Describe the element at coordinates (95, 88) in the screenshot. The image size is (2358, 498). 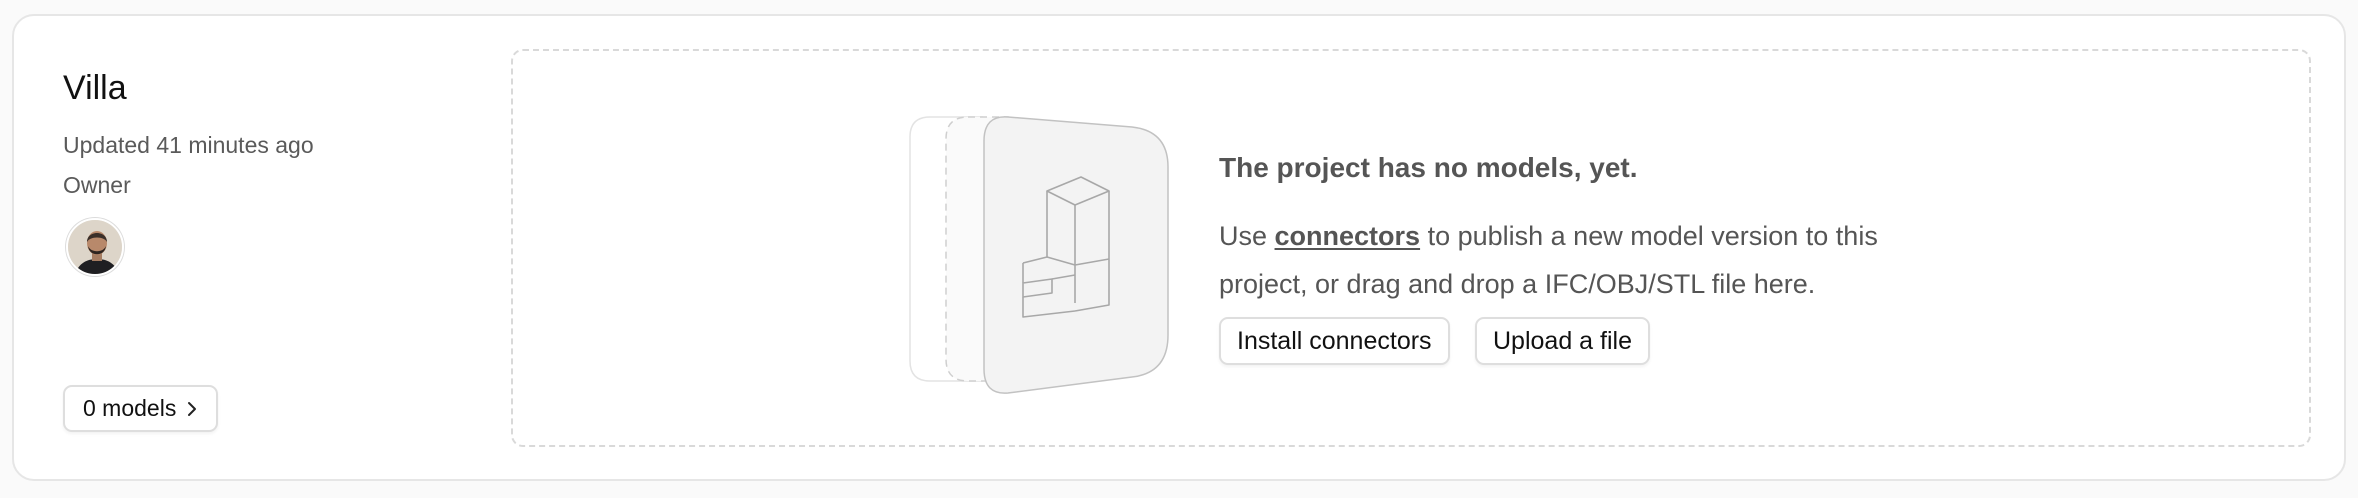
I see `project-title: Villa` at that location.